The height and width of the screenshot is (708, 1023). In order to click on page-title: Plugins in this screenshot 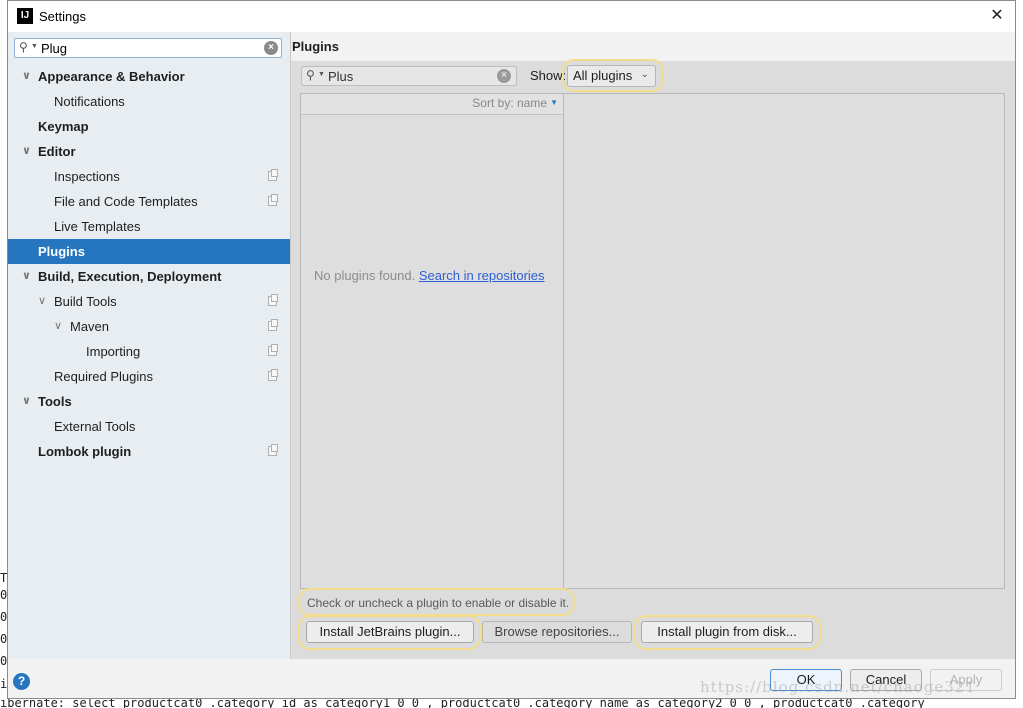, I will do `click(315, 46)`.